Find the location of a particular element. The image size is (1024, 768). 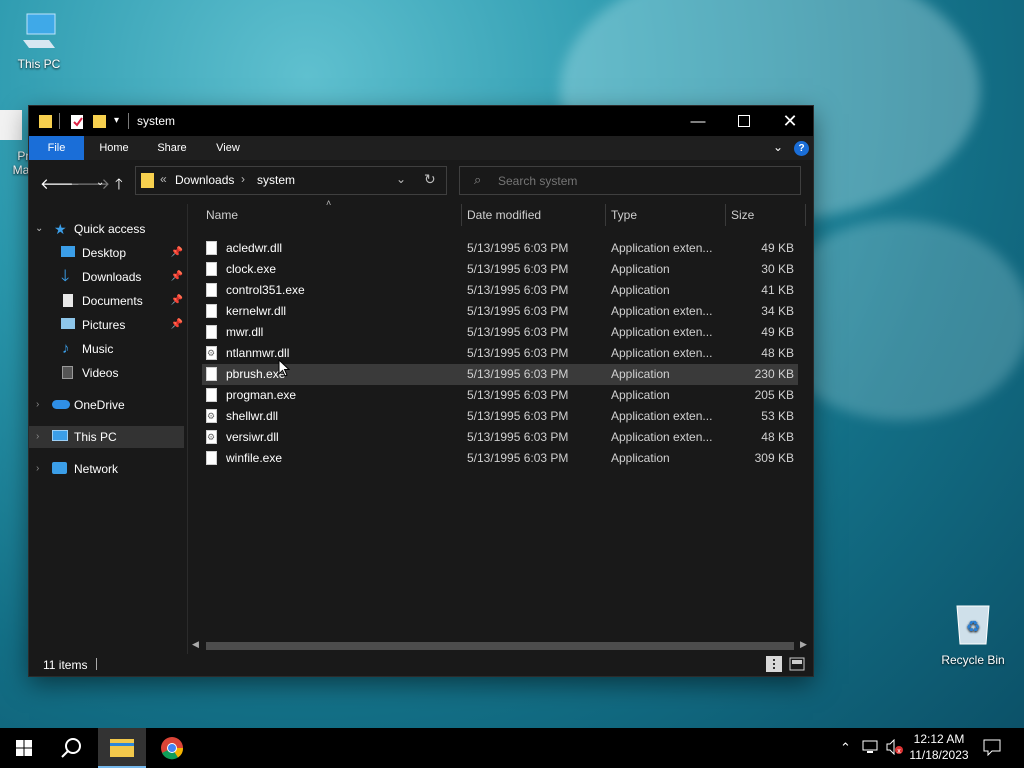

nav-label: Pictures is located at coordinates (104, 325).